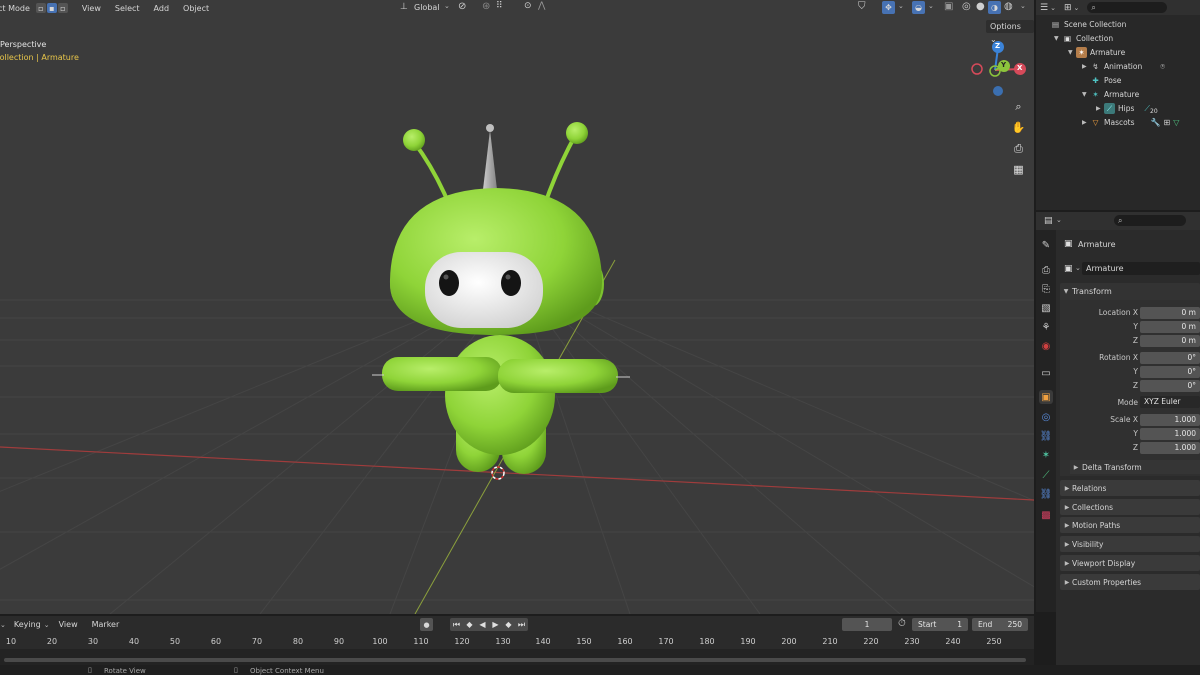 This screenshot has height=675, width=1200. Describe the element at coordinates (1046, 373) in the screenshot. I see `collection-tab-icon: ▭` at that location.